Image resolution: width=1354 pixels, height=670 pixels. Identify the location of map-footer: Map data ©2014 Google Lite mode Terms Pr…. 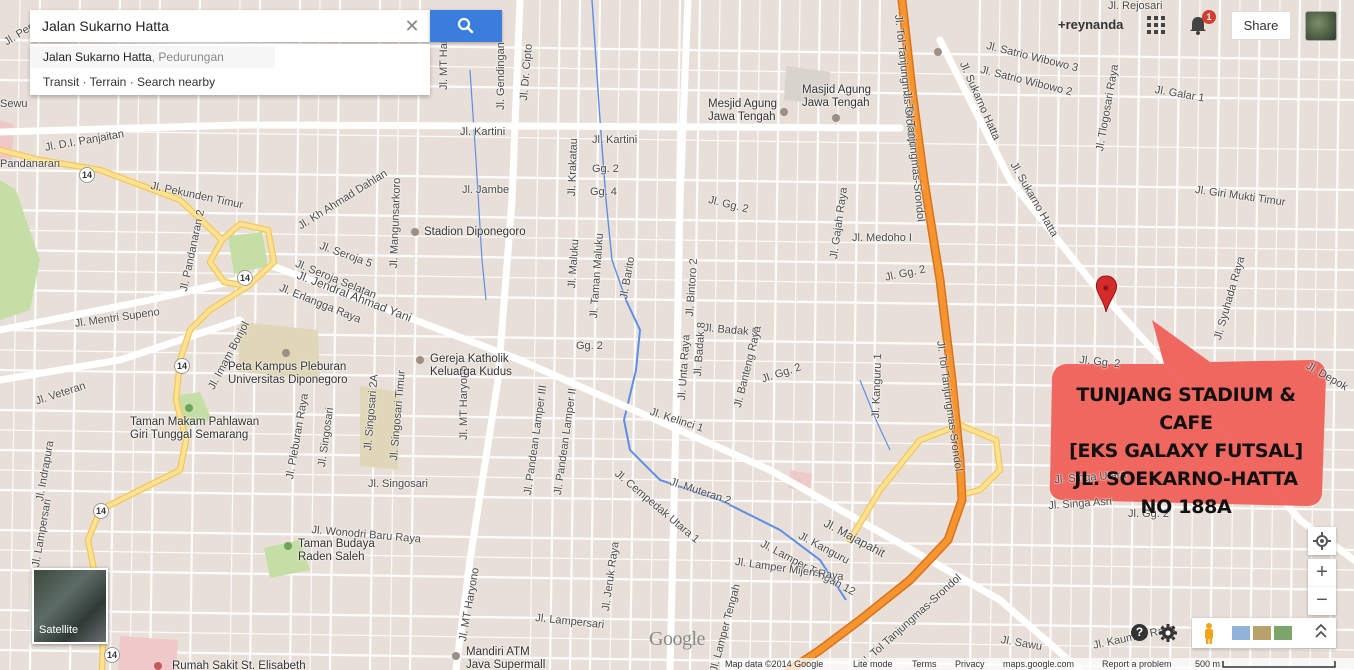
(1037, 664).